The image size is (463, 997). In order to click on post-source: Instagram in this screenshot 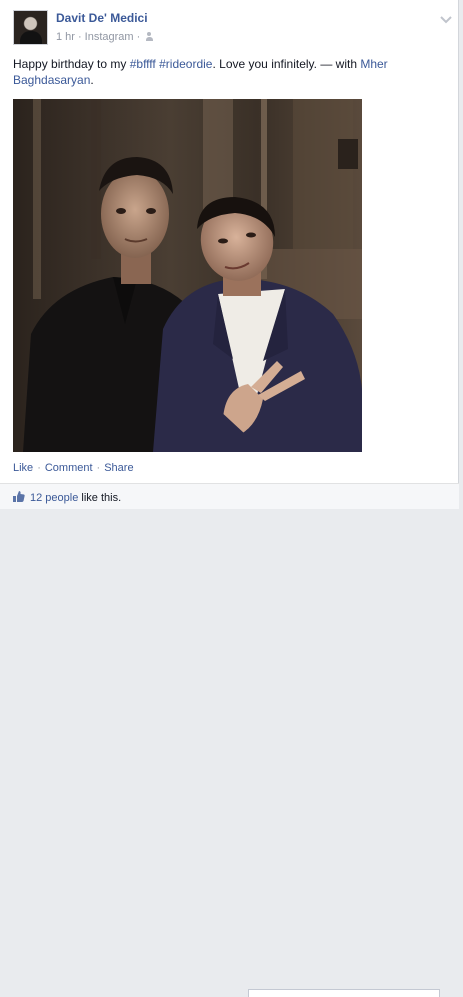, I will do `click(109, 37)`.